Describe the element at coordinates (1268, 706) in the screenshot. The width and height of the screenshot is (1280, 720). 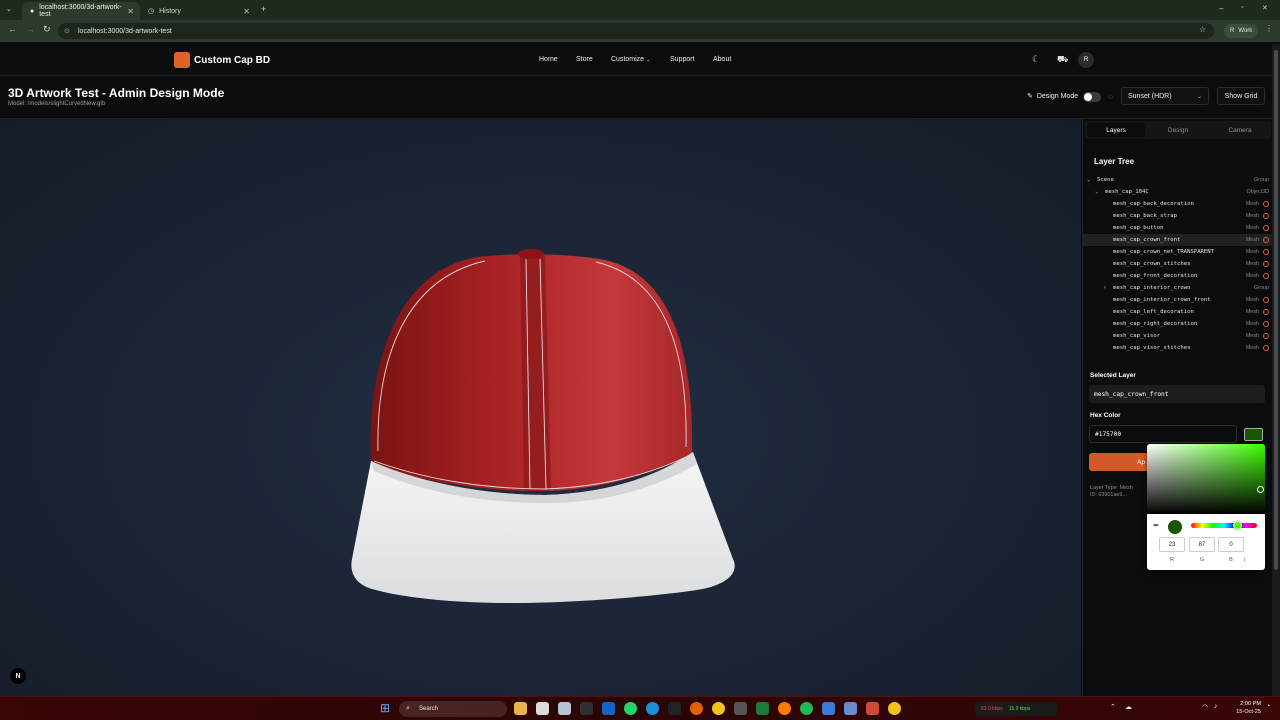
I see `notification-icon: ◔` at that location.